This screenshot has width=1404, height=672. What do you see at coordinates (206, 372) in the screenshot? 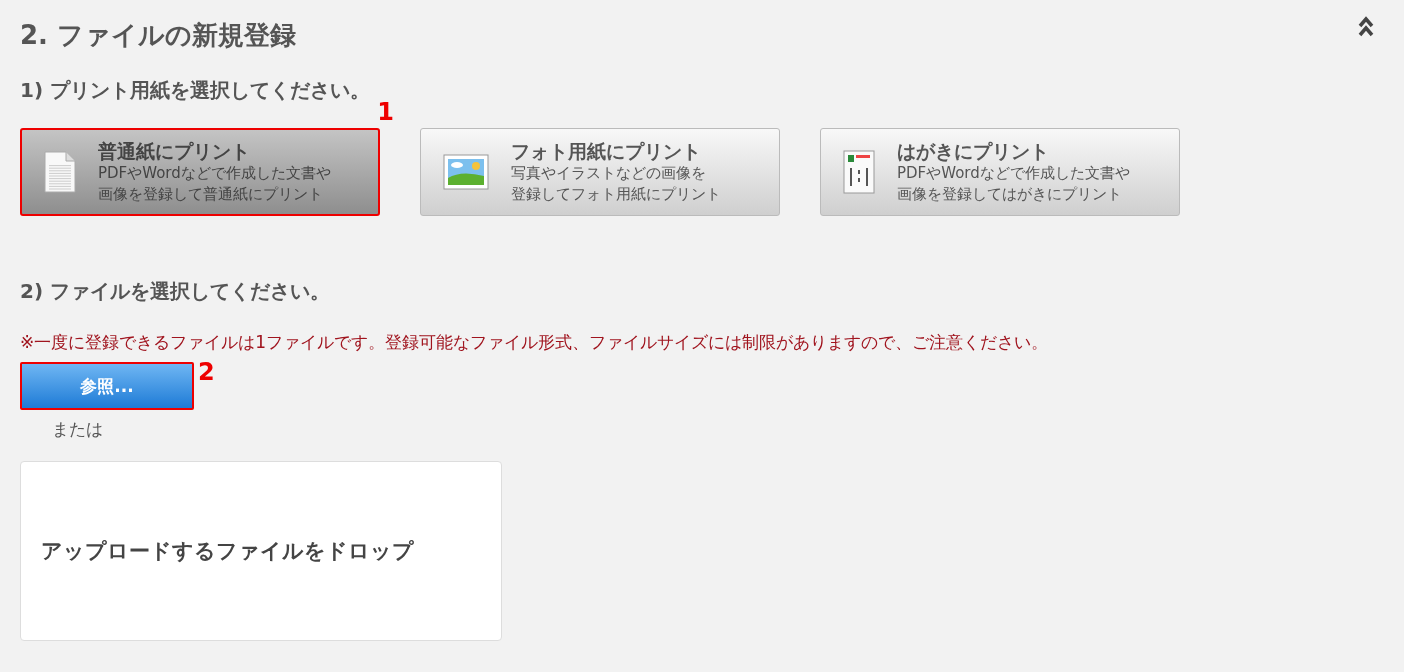
I see `callout-number: 2` at bounding box center [206, 372].